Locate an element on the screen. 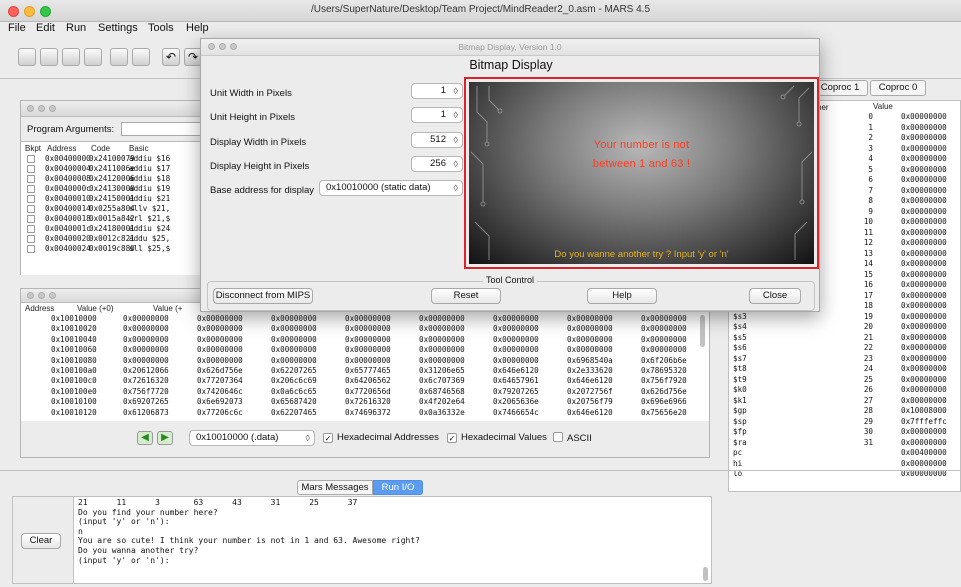 The height and width of the screenshot is (587, 961). menu-file: File is located at coordinates (17, 28).